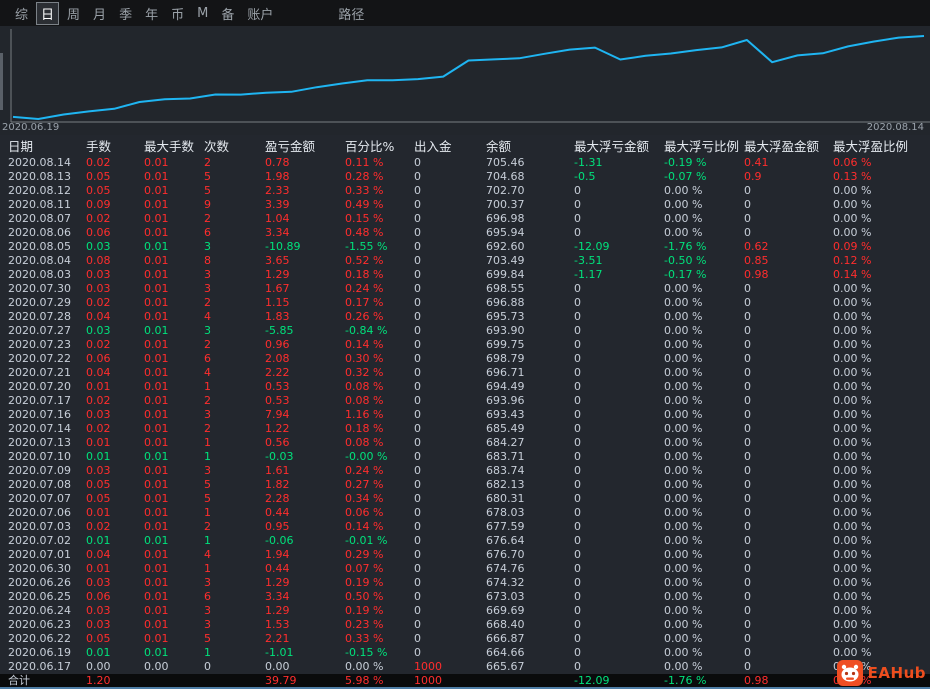  What do you see at coordinates (98, 512) in the screenshot?
I see `cell-lots: 0.01` at bounding box center [98, 512].